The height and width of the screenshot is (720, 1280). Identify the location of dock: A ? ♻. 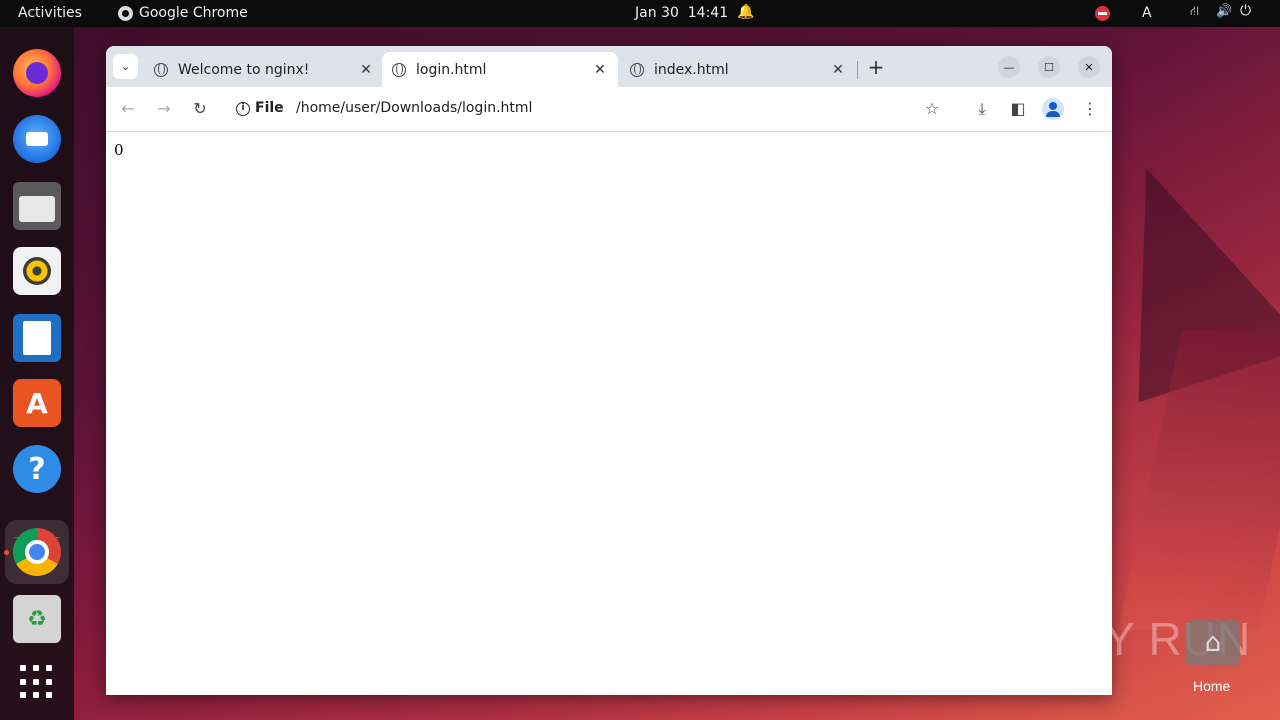
(37, 373).